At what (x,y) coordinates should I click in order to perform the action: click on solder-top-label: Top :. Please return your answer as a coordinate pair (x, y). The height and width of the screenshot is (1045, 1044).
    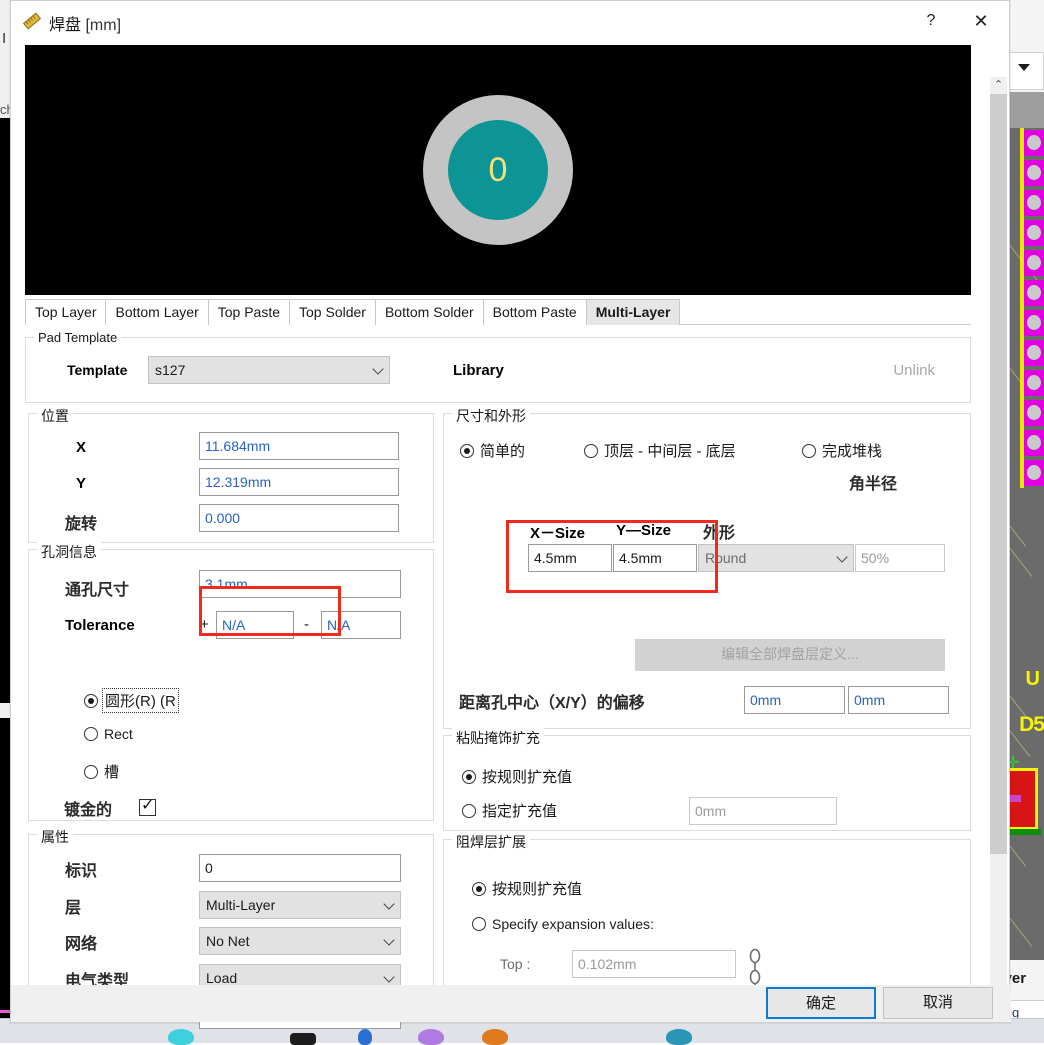
    Looking at the image, I should click on (515, 964).